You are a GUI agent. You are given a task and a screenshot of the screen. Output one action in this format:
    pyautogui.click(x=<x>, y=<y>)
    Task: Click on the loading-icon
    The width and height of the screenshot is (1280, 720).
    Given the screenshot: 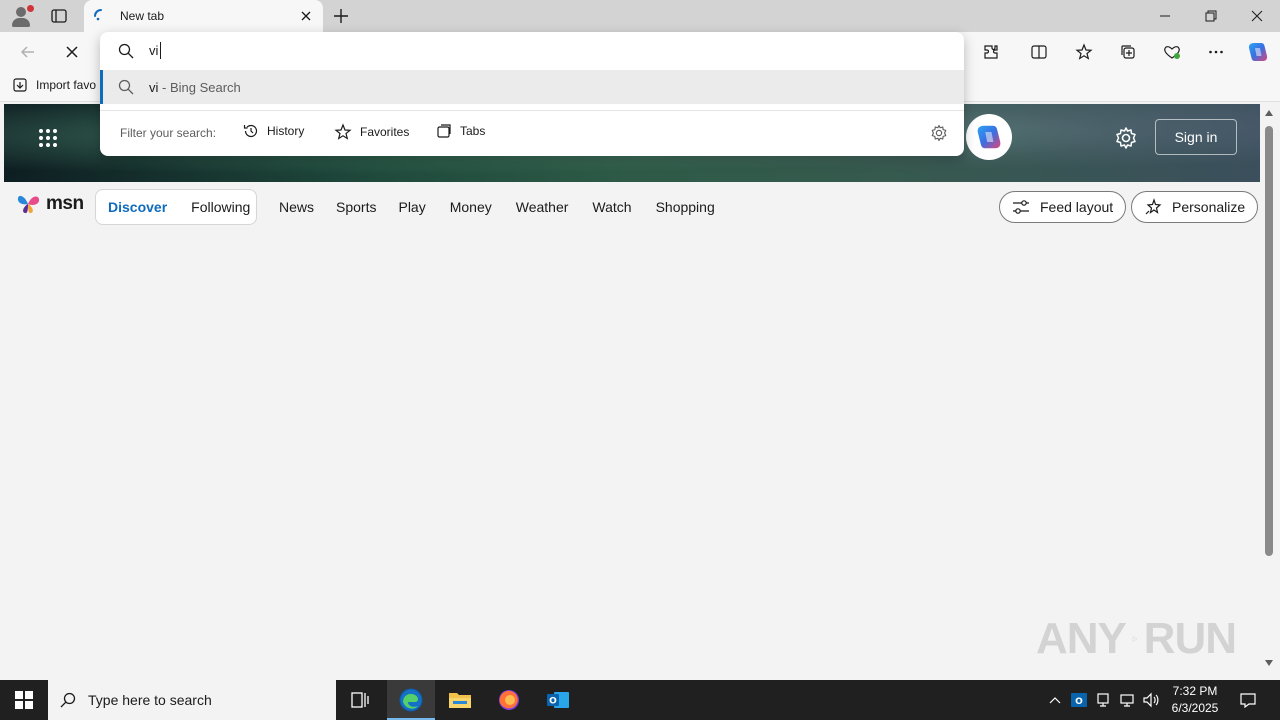 What is the action you would take?
    pyautogui.click(x=101, y=16)
    